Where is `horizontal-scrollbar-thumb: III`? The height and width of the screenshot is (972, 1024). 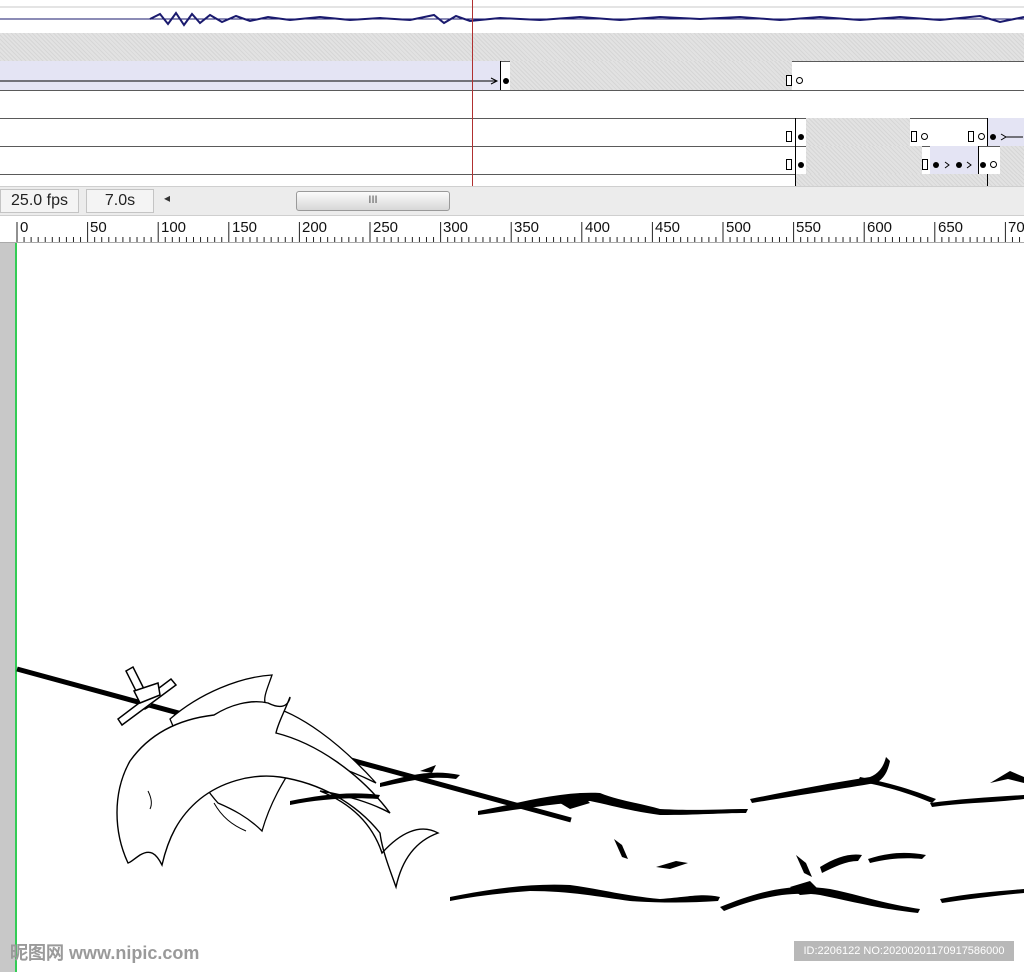 horizontal-scrollbar-thumb: III is located at coordinates (373, 201).